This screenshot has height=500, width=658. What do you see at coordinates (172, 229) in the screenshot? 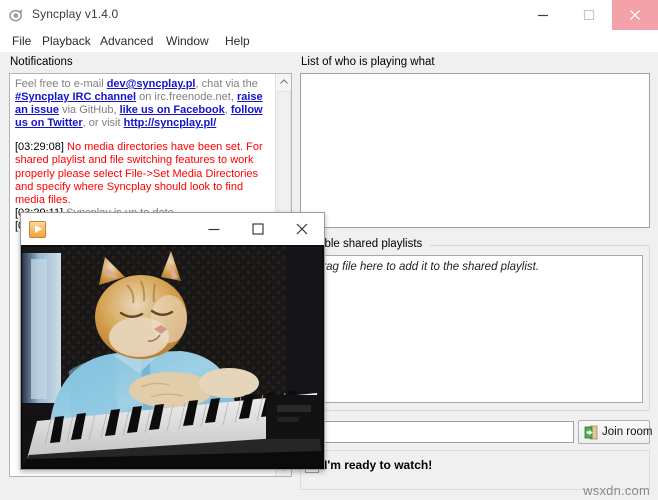
I see `player-title-bar` at bounding box center [172, 229].